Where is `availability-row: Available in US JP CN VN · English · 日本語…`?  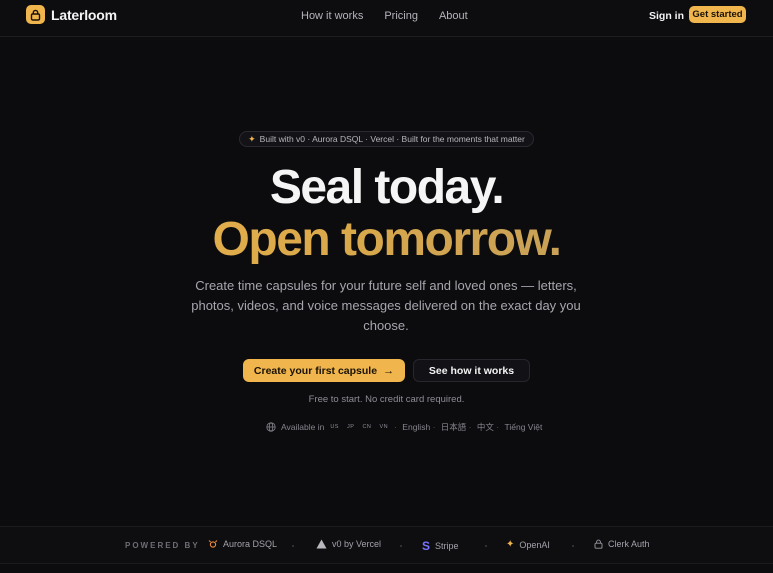 availability-row: Available in US JP CN VN · English · 日本語… is located at coordinates (404, 427).